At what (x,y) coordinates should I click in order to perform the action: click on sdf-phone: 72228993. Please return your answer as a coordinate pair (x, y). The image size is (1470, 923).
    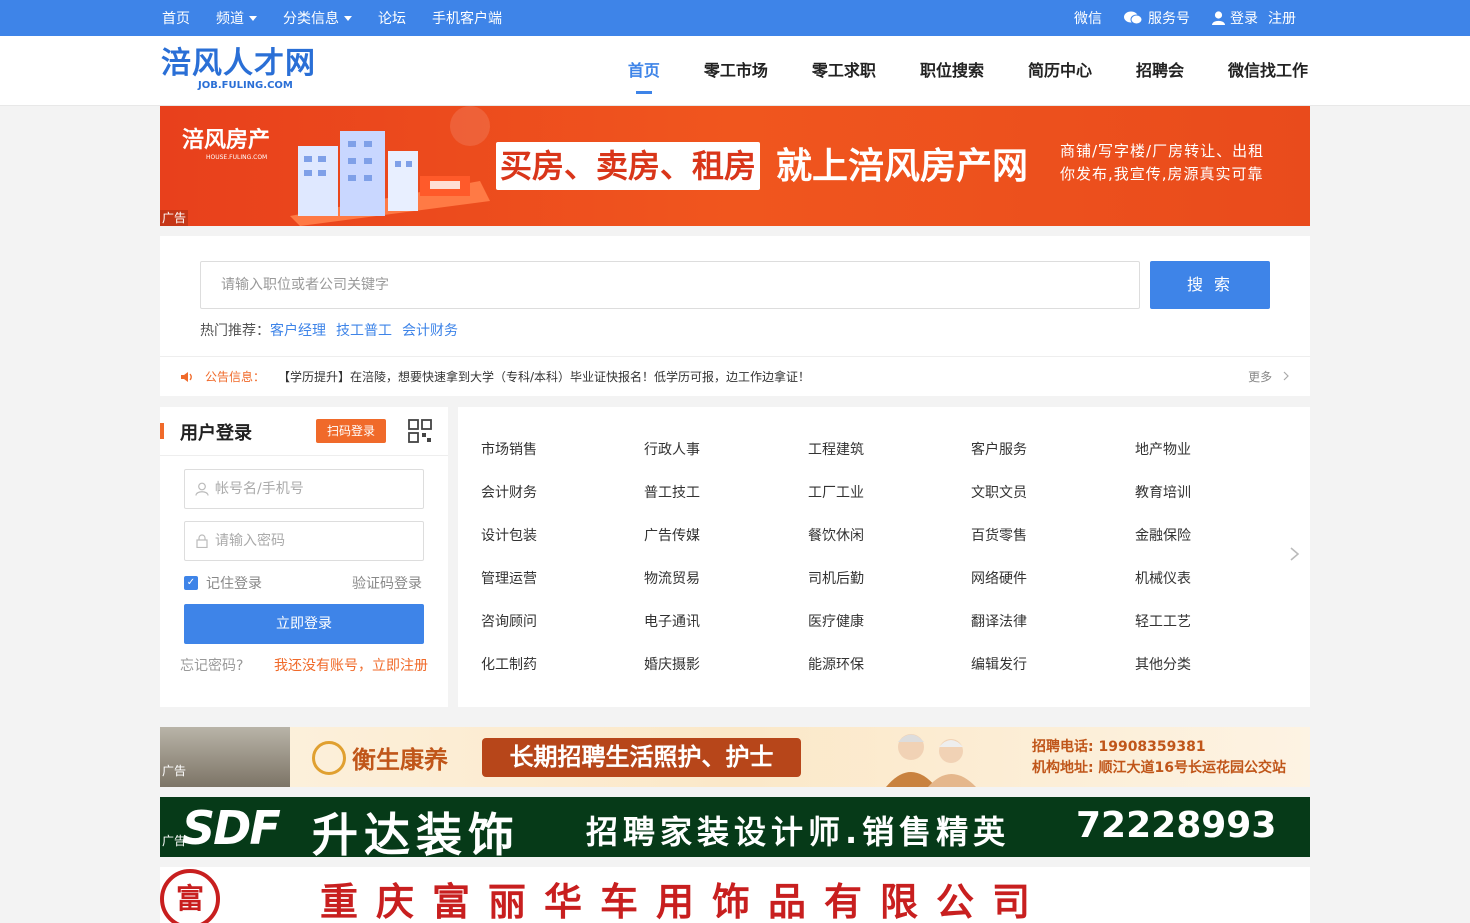
    Looking at the image, I should click on (1176, 825).